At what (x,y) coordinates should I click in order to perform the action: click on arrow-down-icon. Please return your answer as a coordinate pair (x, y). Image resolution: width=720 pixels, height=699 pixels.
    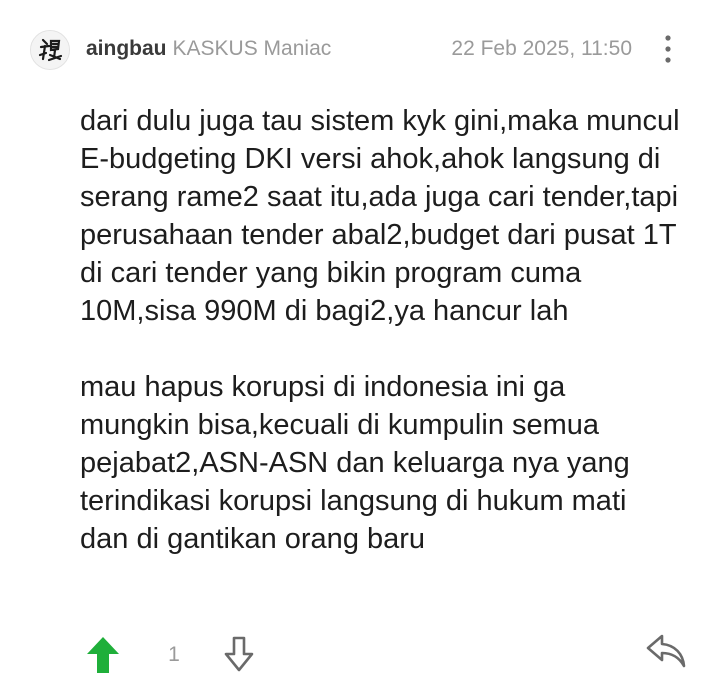
    Looking at the image, I should click on (239, 654).